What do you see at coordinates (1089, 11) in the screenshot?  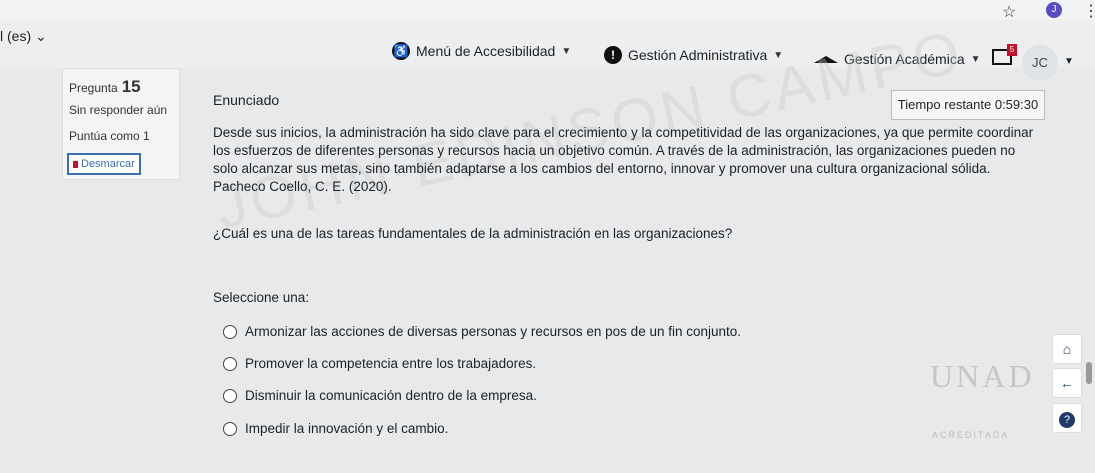 I see `kebab-icon: ⋮` at bounding box center [1089, 11].